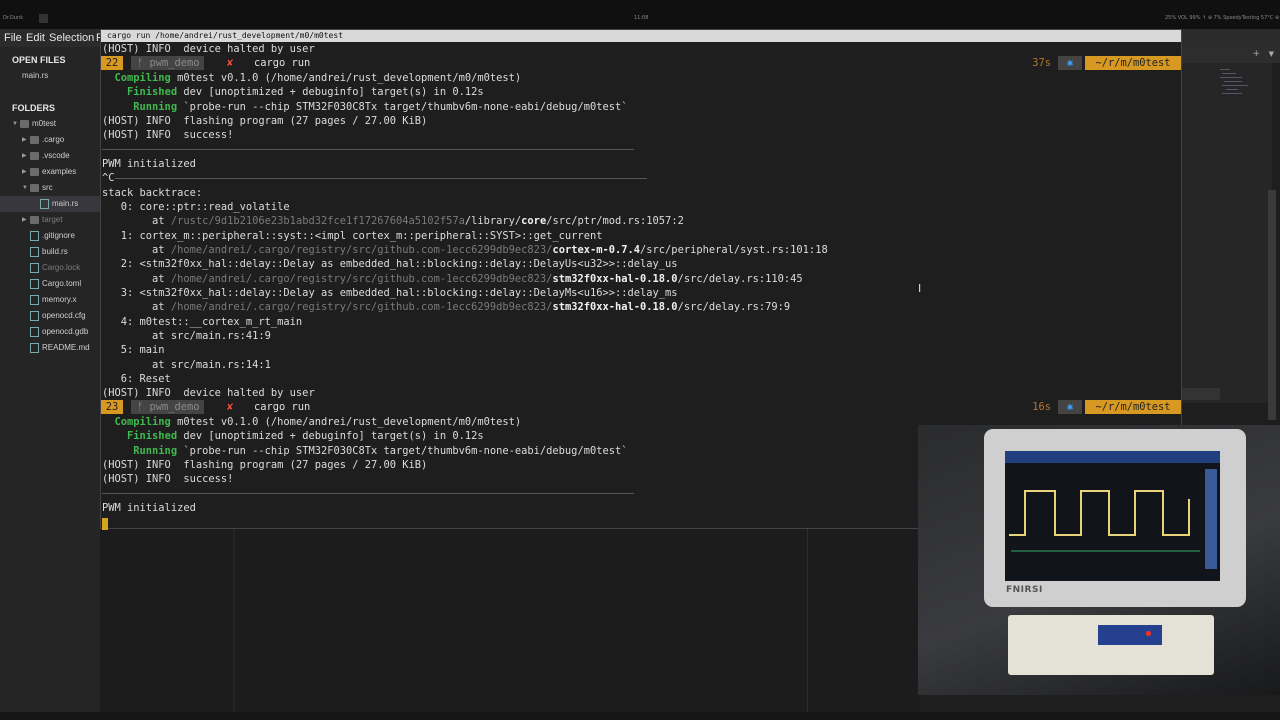  I want to click on open-file-label: main.rs, so click(35, 75).